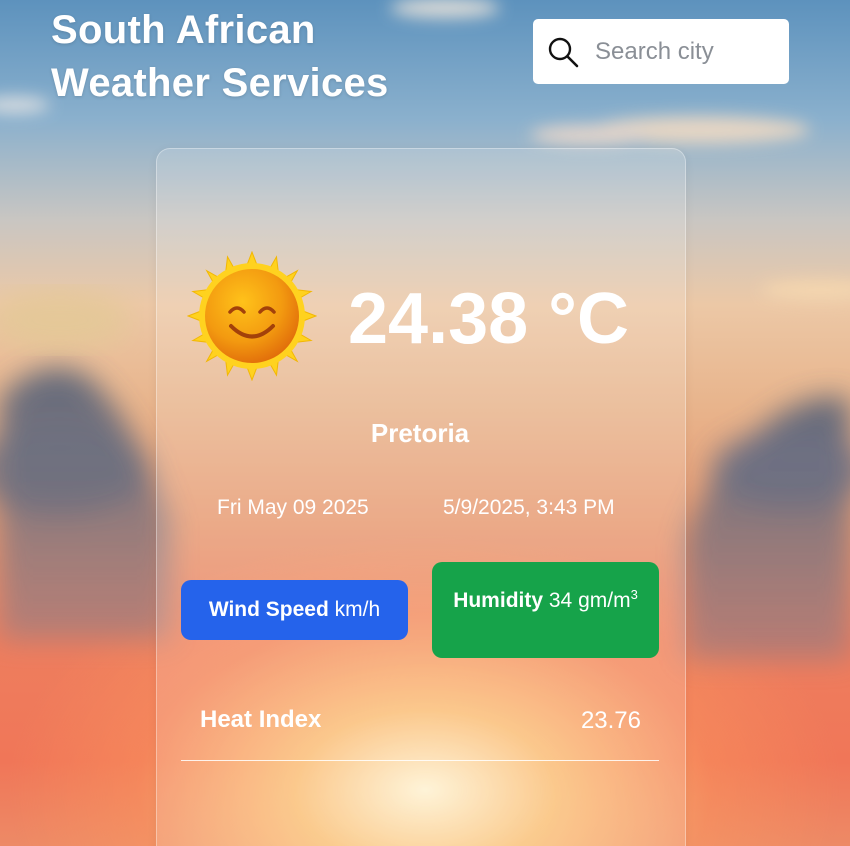 Image resolution: width=850 pixels, height=846 pixels. Describe the element at coordinates (293, 507) in the screenshot. I see `current-date: Fri May 09 2025` at that location.